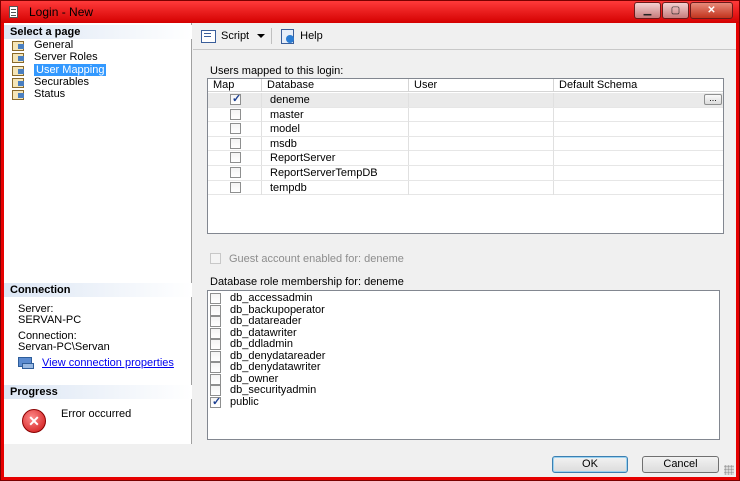 The width and height of the screenshot is (740, 481). I want to click on column-header-default-schema: Default Schema, so click(638, 85).